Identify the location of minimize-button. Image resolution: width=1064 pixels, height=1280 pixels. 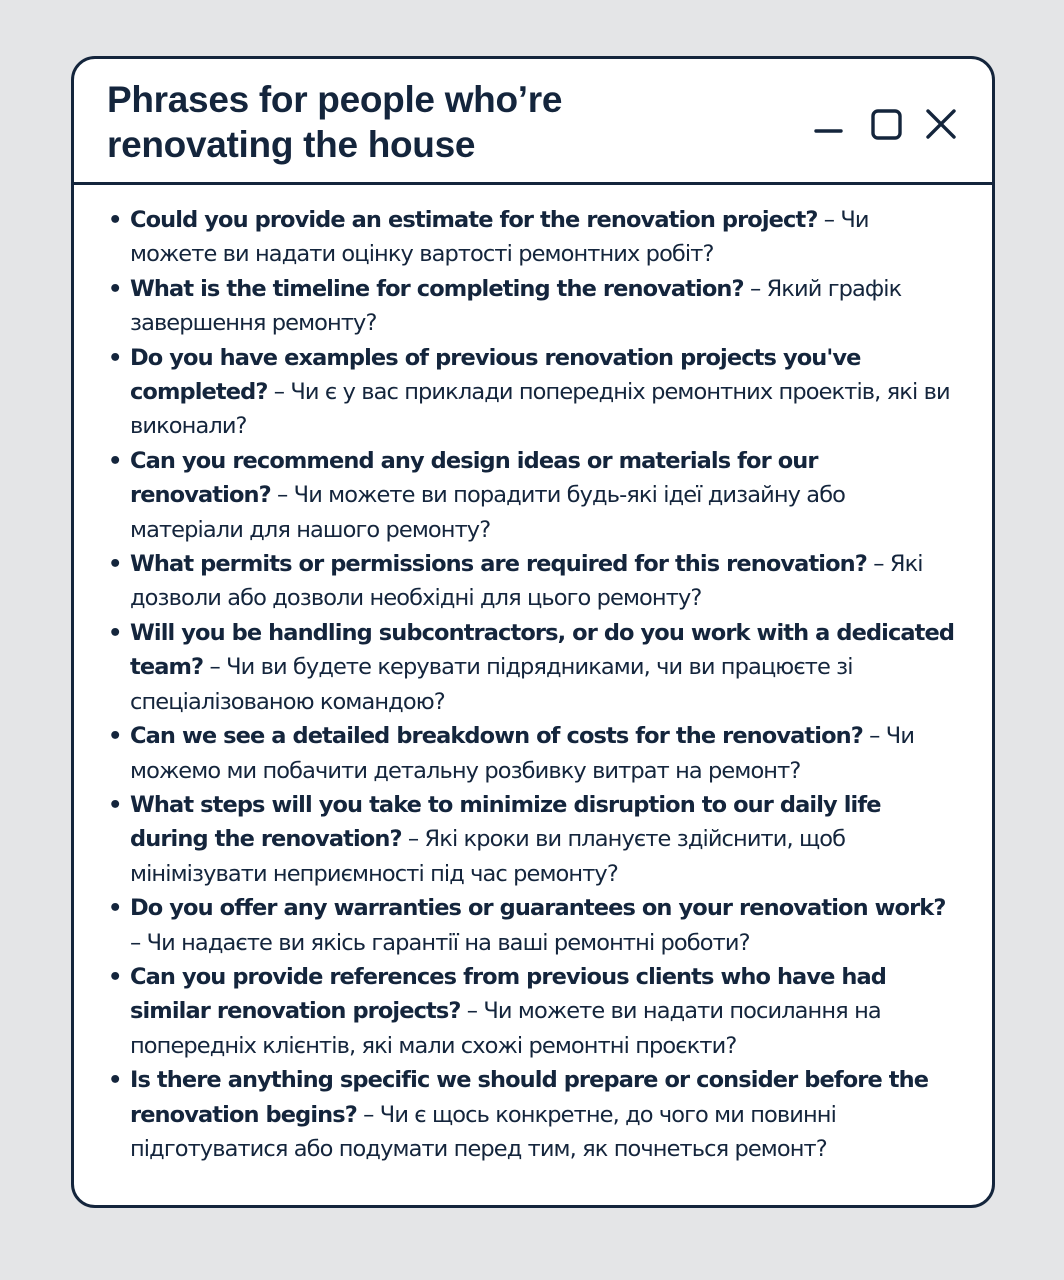
(832, 125).